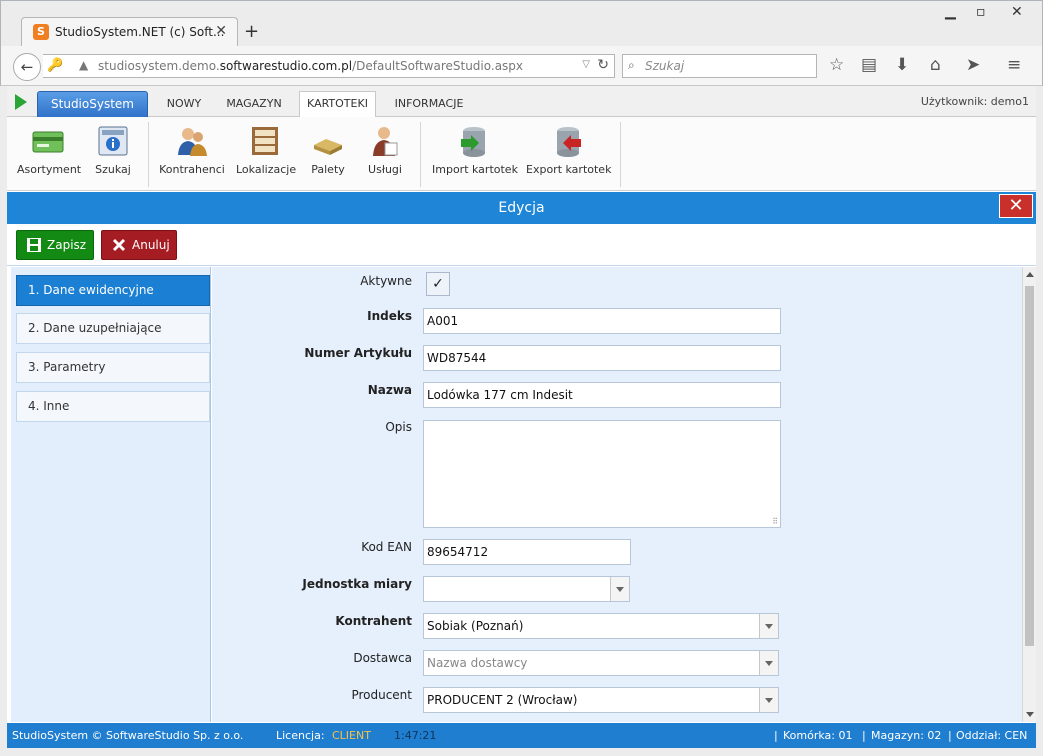 This screenshot has height=756, width=1043. Describe the element at coordinates (398, 427) in the screenshot. I see `opis-label: Opis` at that location.